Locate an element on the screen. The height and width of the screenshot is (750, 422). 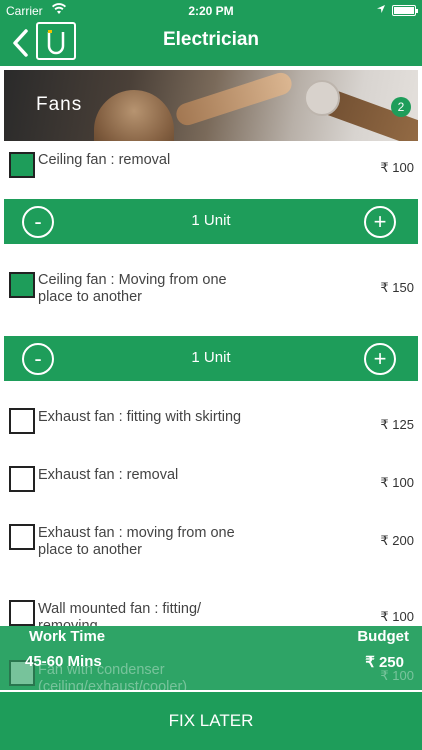
battery-icon is located at coordinates (405, 10).